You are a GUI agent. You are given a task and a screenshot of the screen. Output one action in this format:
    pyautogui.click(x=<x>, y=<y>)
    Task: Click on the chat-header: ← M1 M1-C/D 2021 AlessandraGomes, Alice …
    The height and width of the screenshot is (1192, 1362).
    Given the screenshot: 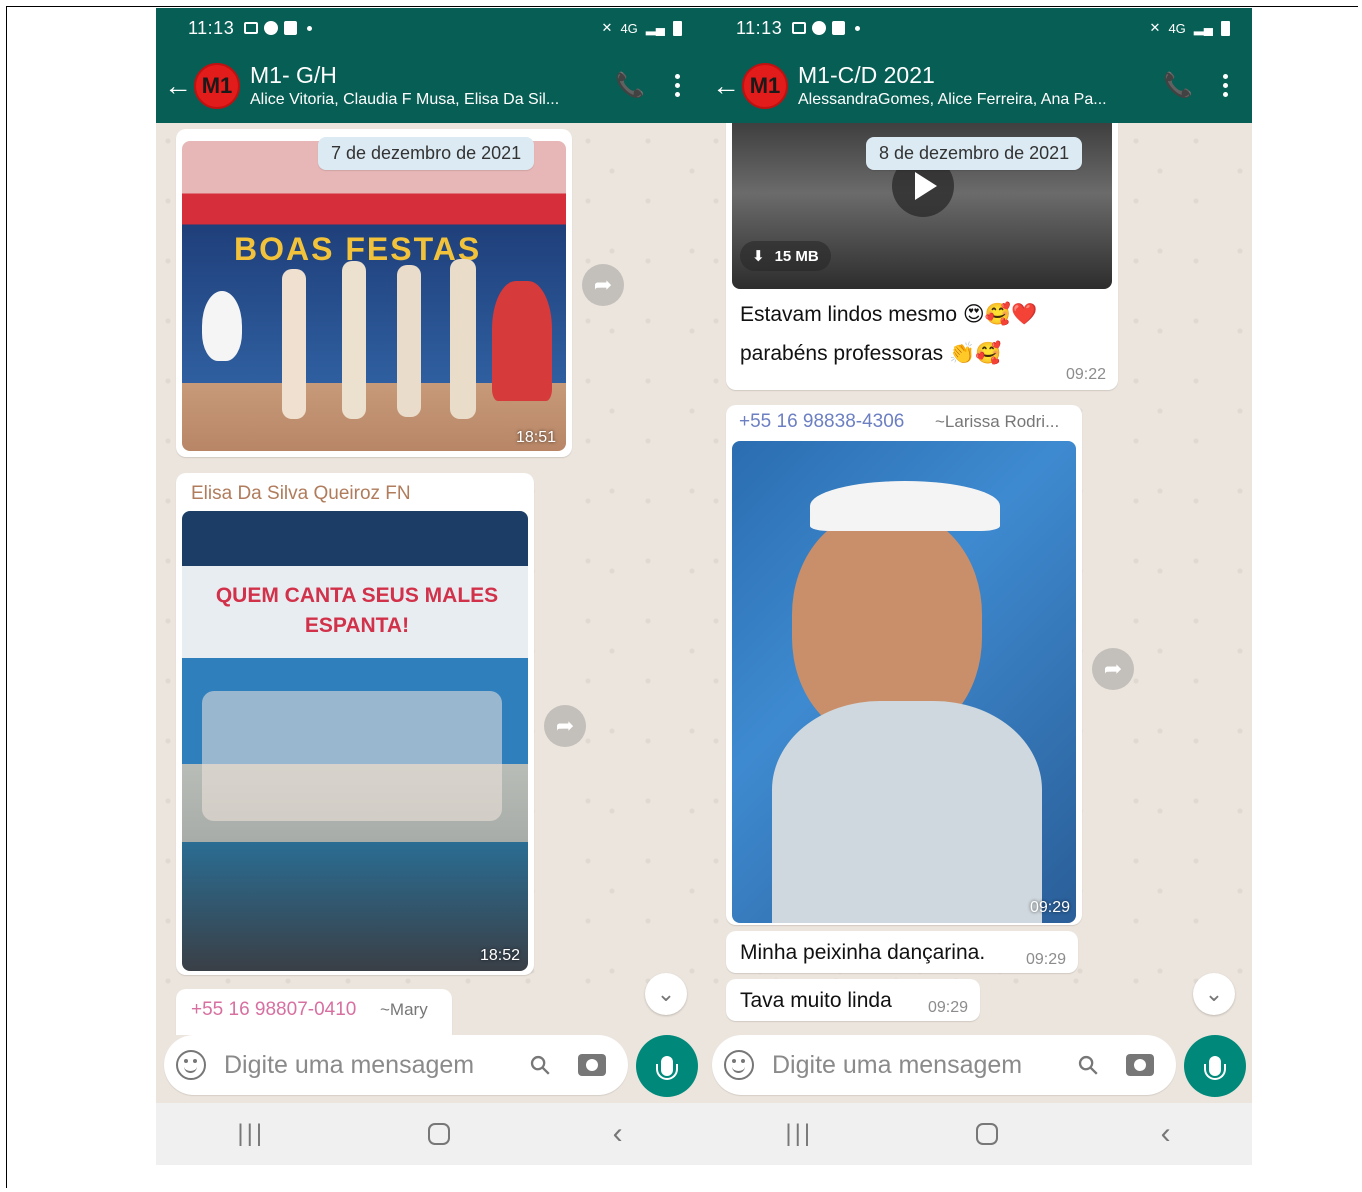 What is the action you would take?
    pyautogui.click(x=978, y=85)
    